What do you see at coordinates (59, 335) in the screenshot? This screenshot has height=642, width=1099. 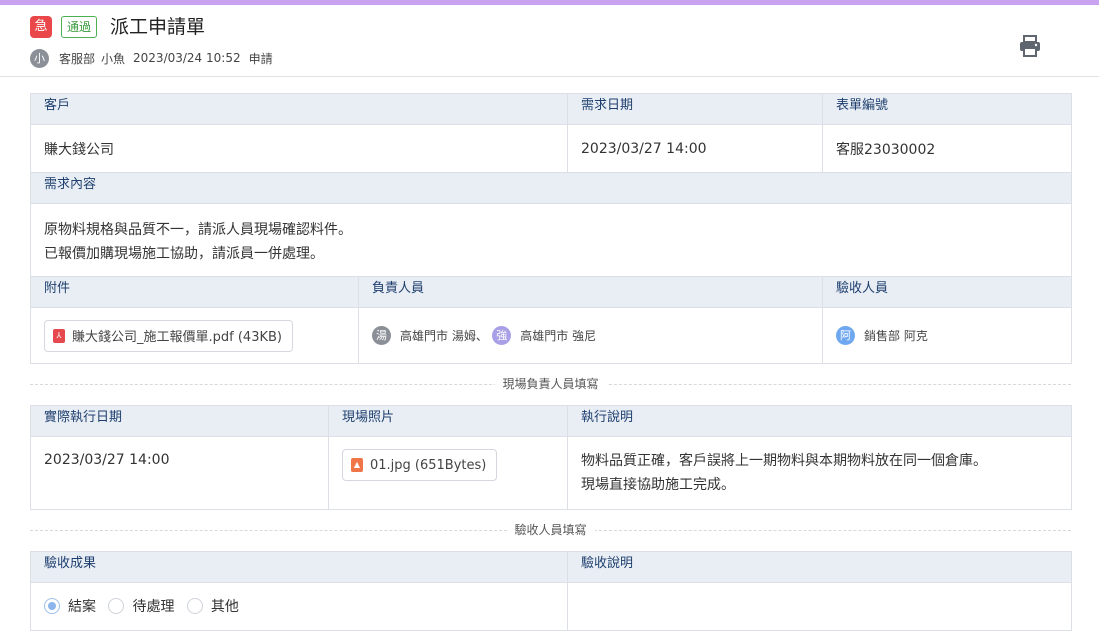 I see `pdf-icon: ⅄` at bounding box center [59, 335].